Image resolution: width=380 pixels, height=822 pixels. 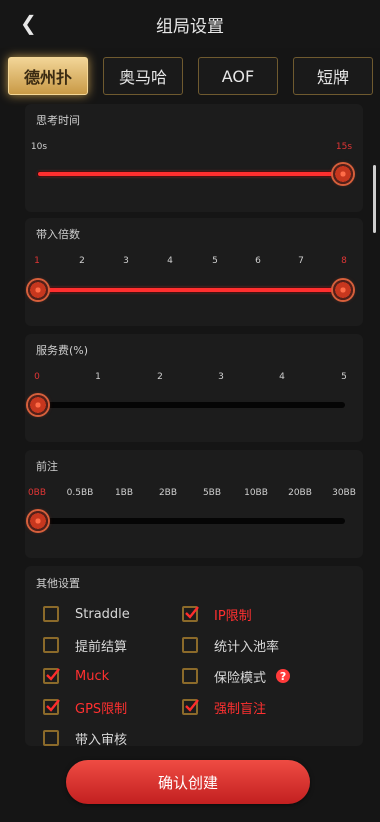 I want to click on ante-tick: 0.5BB, so click(x=80, y=493).